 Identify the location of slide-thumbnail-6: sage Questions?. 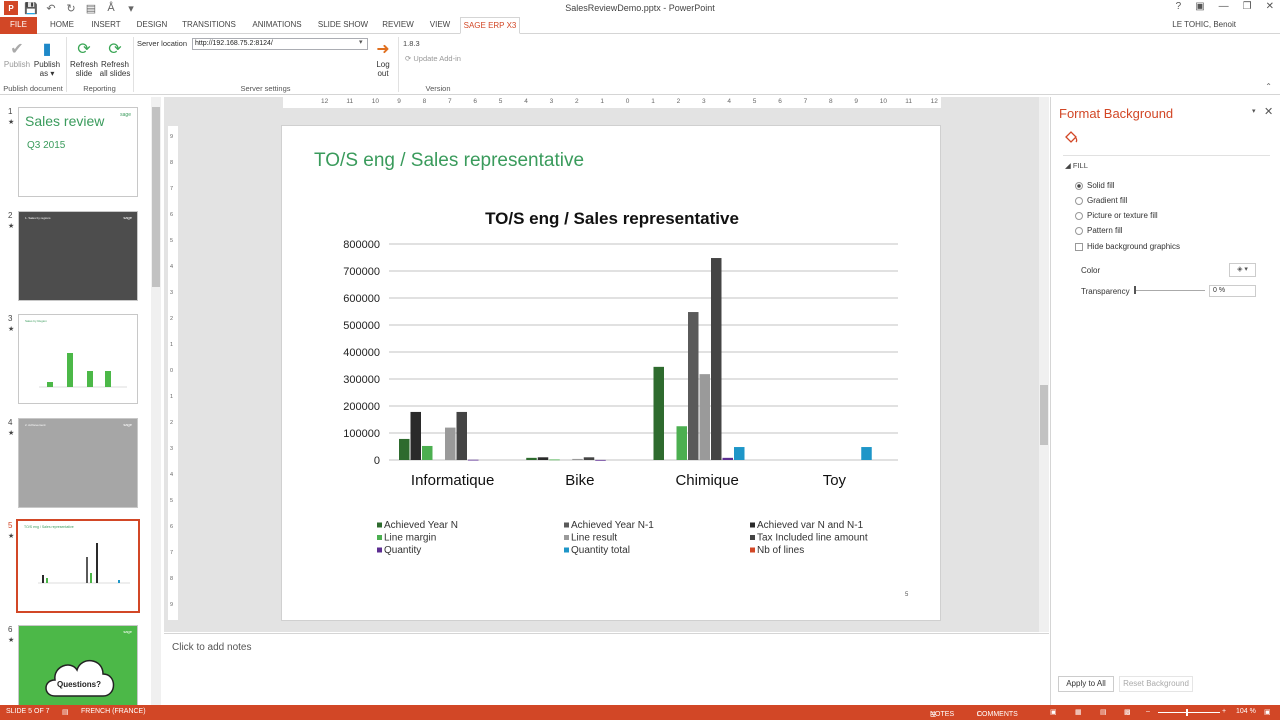
(78, 670).